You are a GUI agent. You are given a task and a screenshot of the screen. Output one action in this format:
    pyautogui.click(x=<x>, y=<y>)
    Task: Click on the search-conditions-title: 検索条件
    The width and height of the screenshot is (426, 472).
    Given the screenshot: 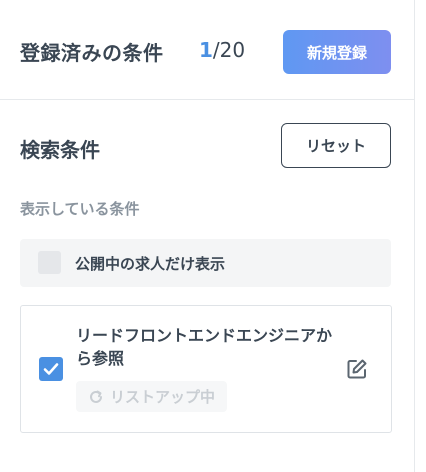 What is the action you would take?
    pyautogui.click(x=60, y=150)
    